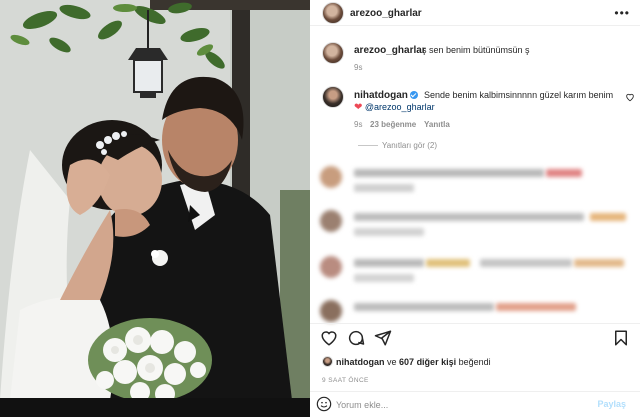 The image size is (640, 417). I want to click on post-comment-button: Paylaş, so click(611, 404).